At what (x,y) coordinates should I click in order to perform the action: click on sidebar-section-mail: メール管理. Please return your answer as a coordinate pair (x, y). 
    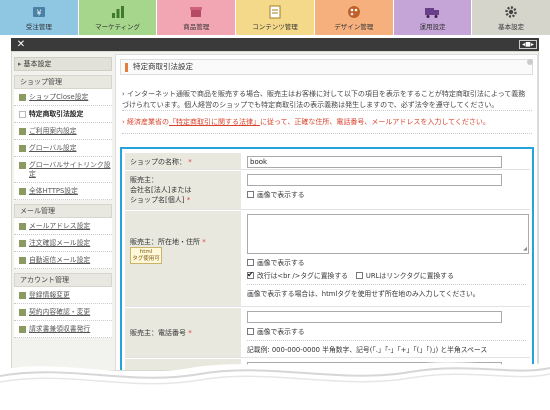
    Looking at the image, I should click on (63, 211).